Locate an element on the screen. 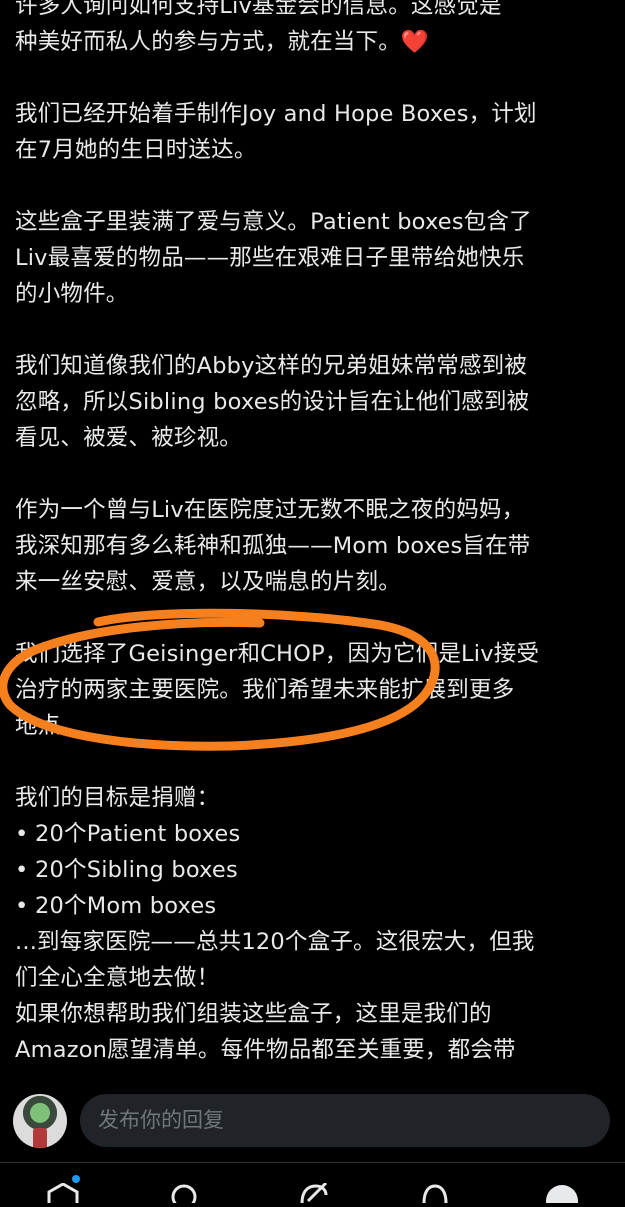 Image resolution: width=625 pixels, height=1207 pixels. bell-icon is located at coordinates (435, 1195).